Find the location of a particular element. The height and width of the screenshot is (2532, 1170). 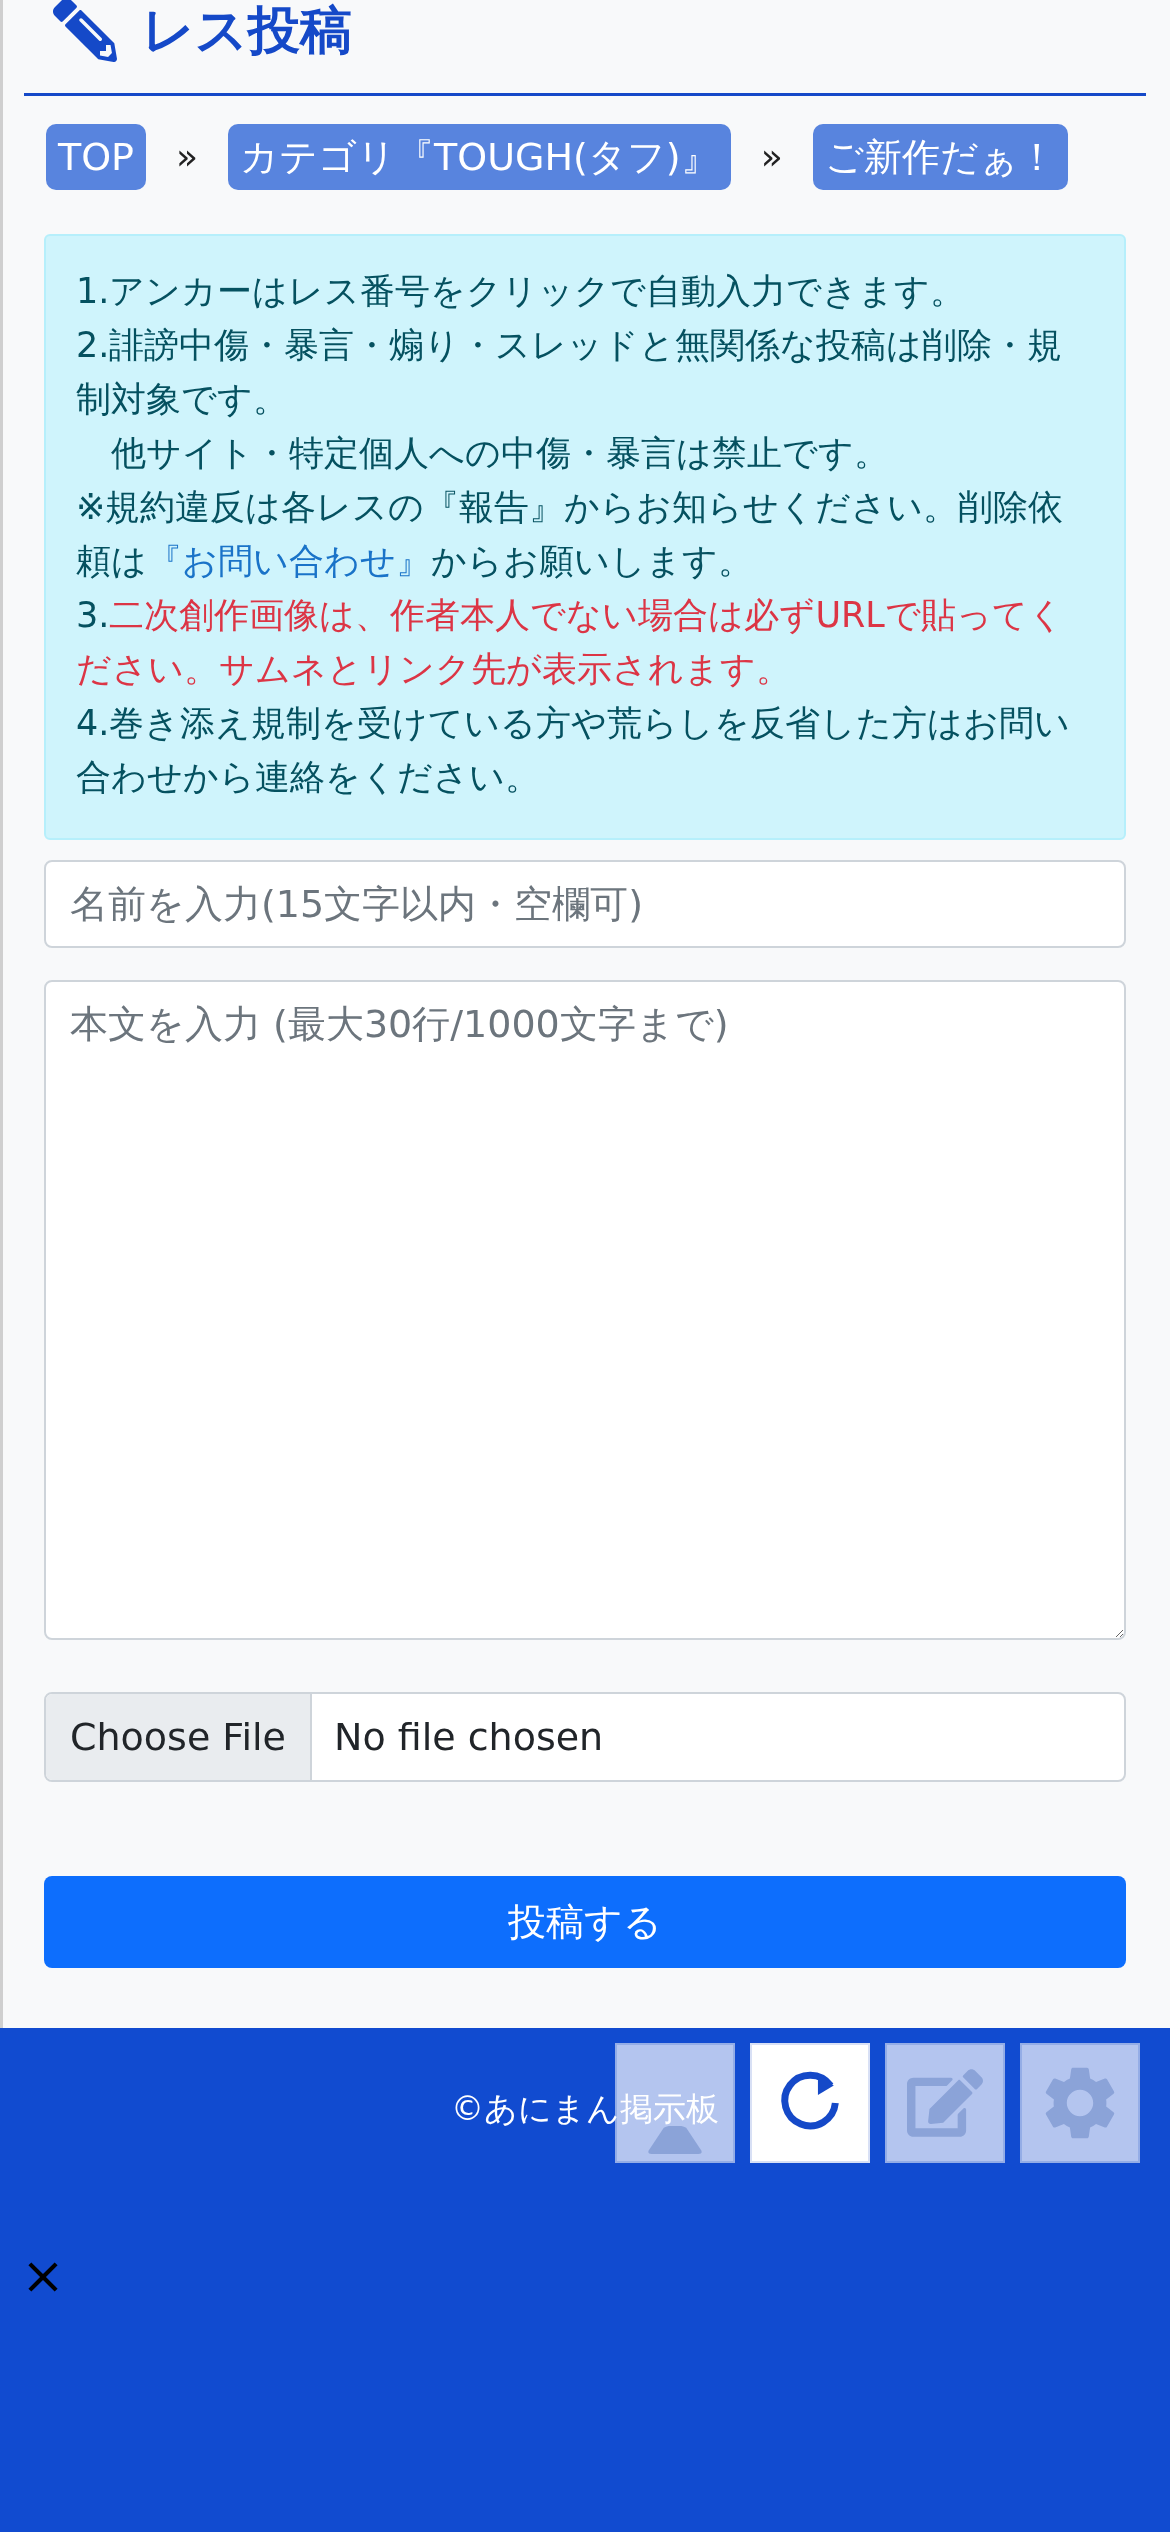

file-status: No file chosen is located at coordinates (468, 1737).